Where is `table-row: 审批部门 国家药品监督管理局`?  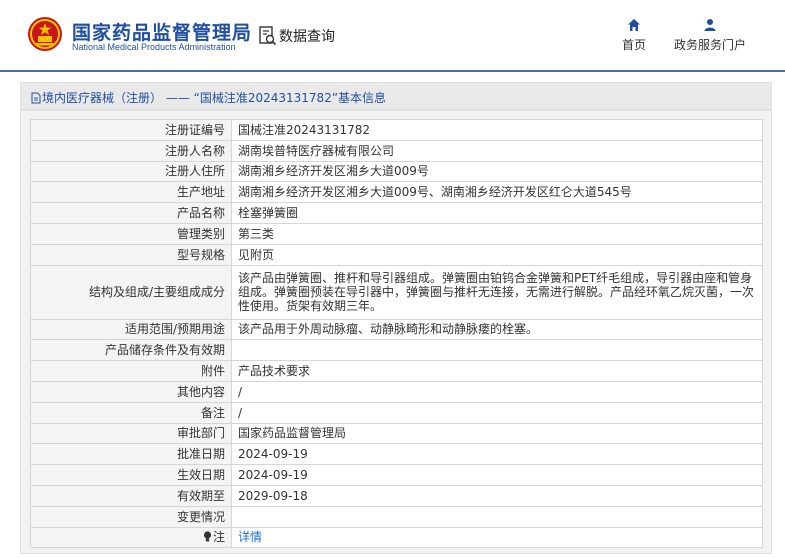
table-row: 审批部门 国家药品监督管理局 is located at coordinates (396, 433).